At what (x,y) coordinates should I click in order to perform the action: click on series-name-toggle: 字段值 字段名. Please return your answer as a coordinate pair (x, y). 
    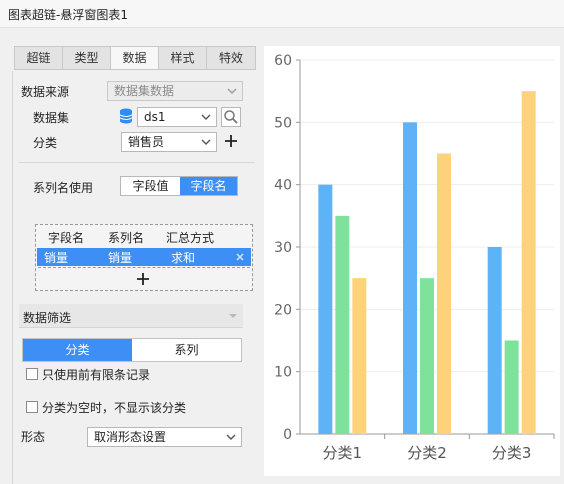
    Looking at the image, I should click on (179, 186).